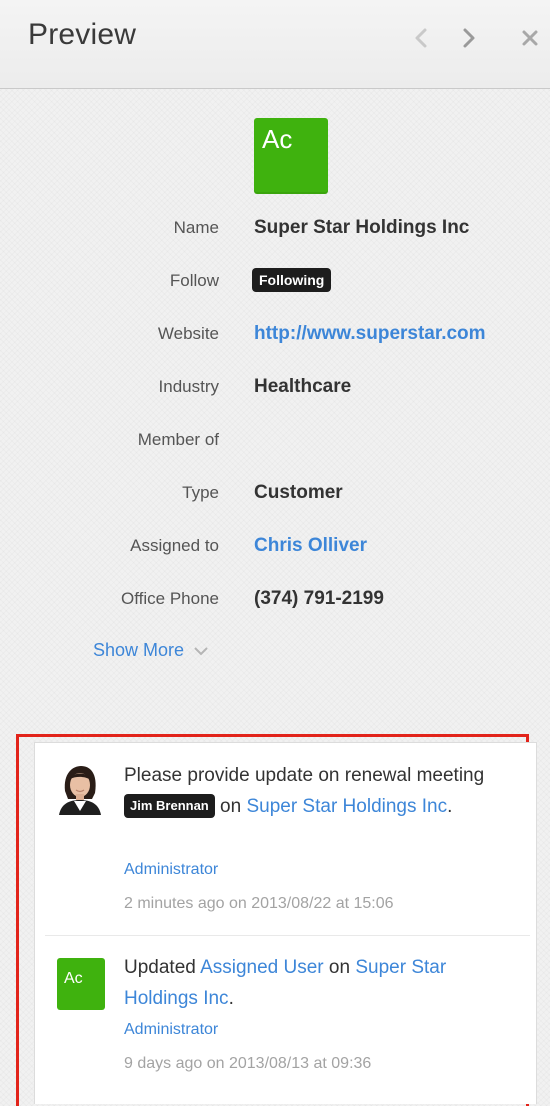  Describe the element at coordinates (275, 44) in the screenshot. I see `preview-header: Preview` at that location.